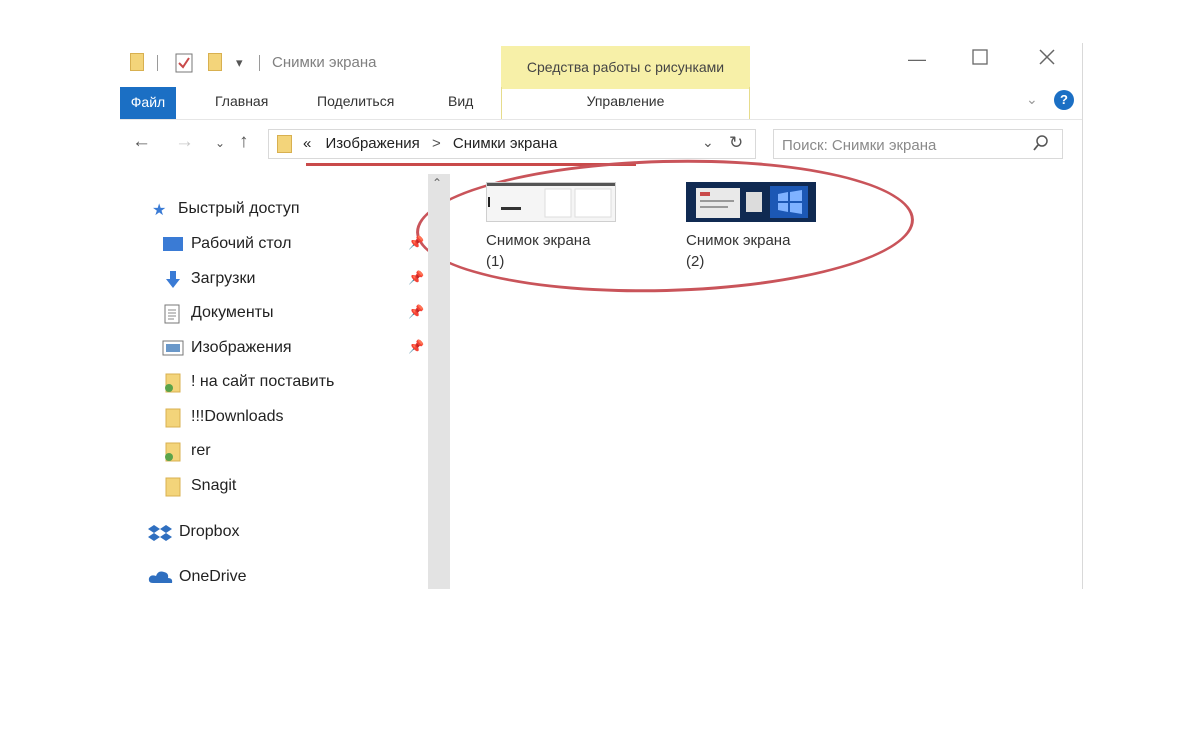 The height and width of the screenshot is (749, 1200). I want to click on star-icon: ★, so click(159, 210).